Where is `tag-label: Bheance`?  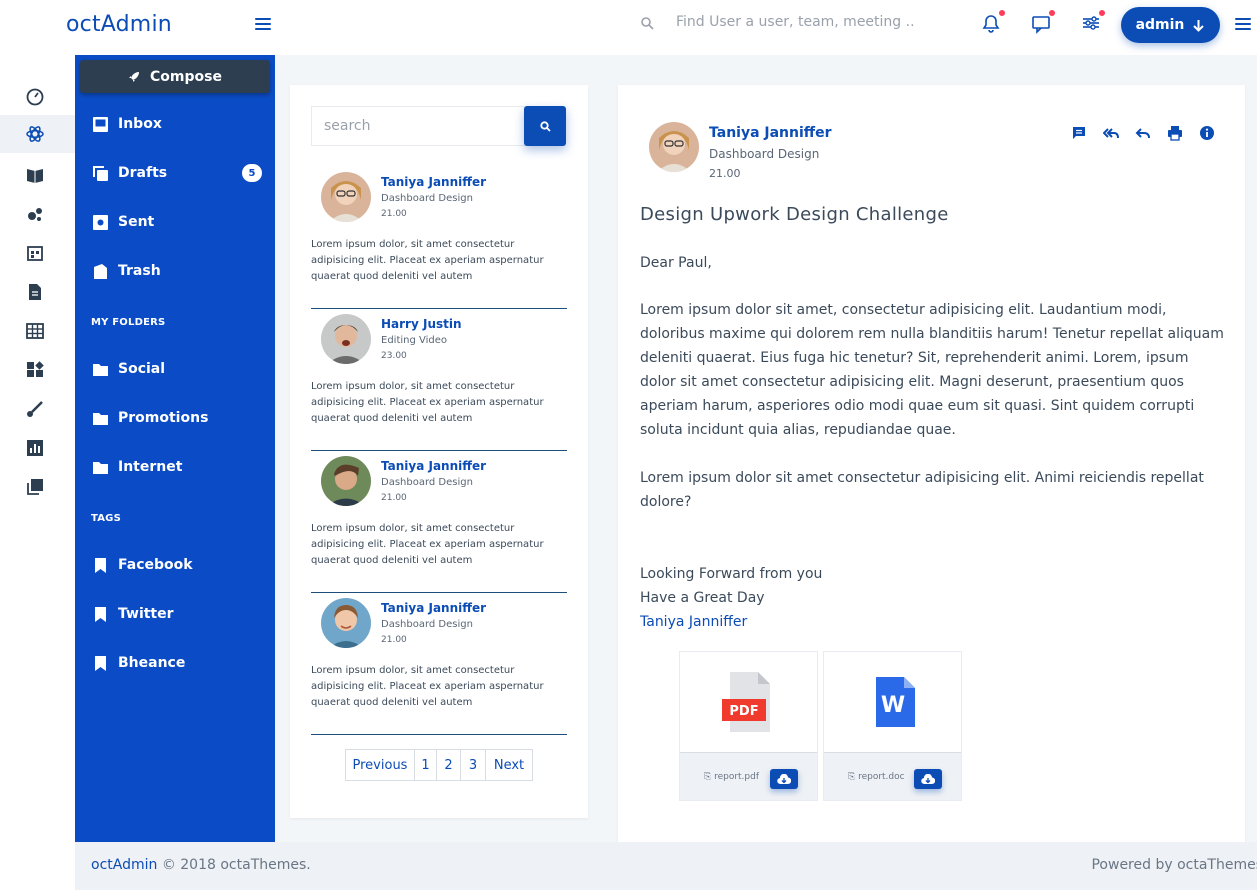
tag-label: Bheance is located at coordinates (152, 663).